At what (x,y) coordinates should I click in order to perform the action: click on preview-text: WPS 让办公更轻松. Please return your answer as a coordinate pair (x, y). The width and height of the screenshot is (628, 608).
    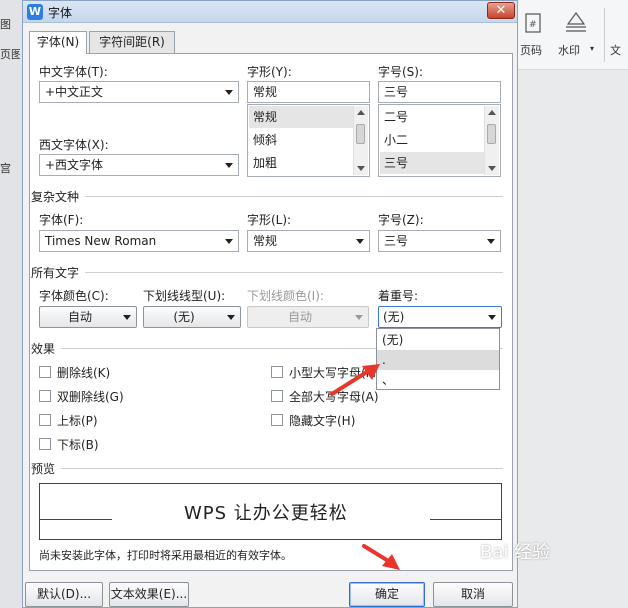
    Looking at the image, I should click on (266, 513).